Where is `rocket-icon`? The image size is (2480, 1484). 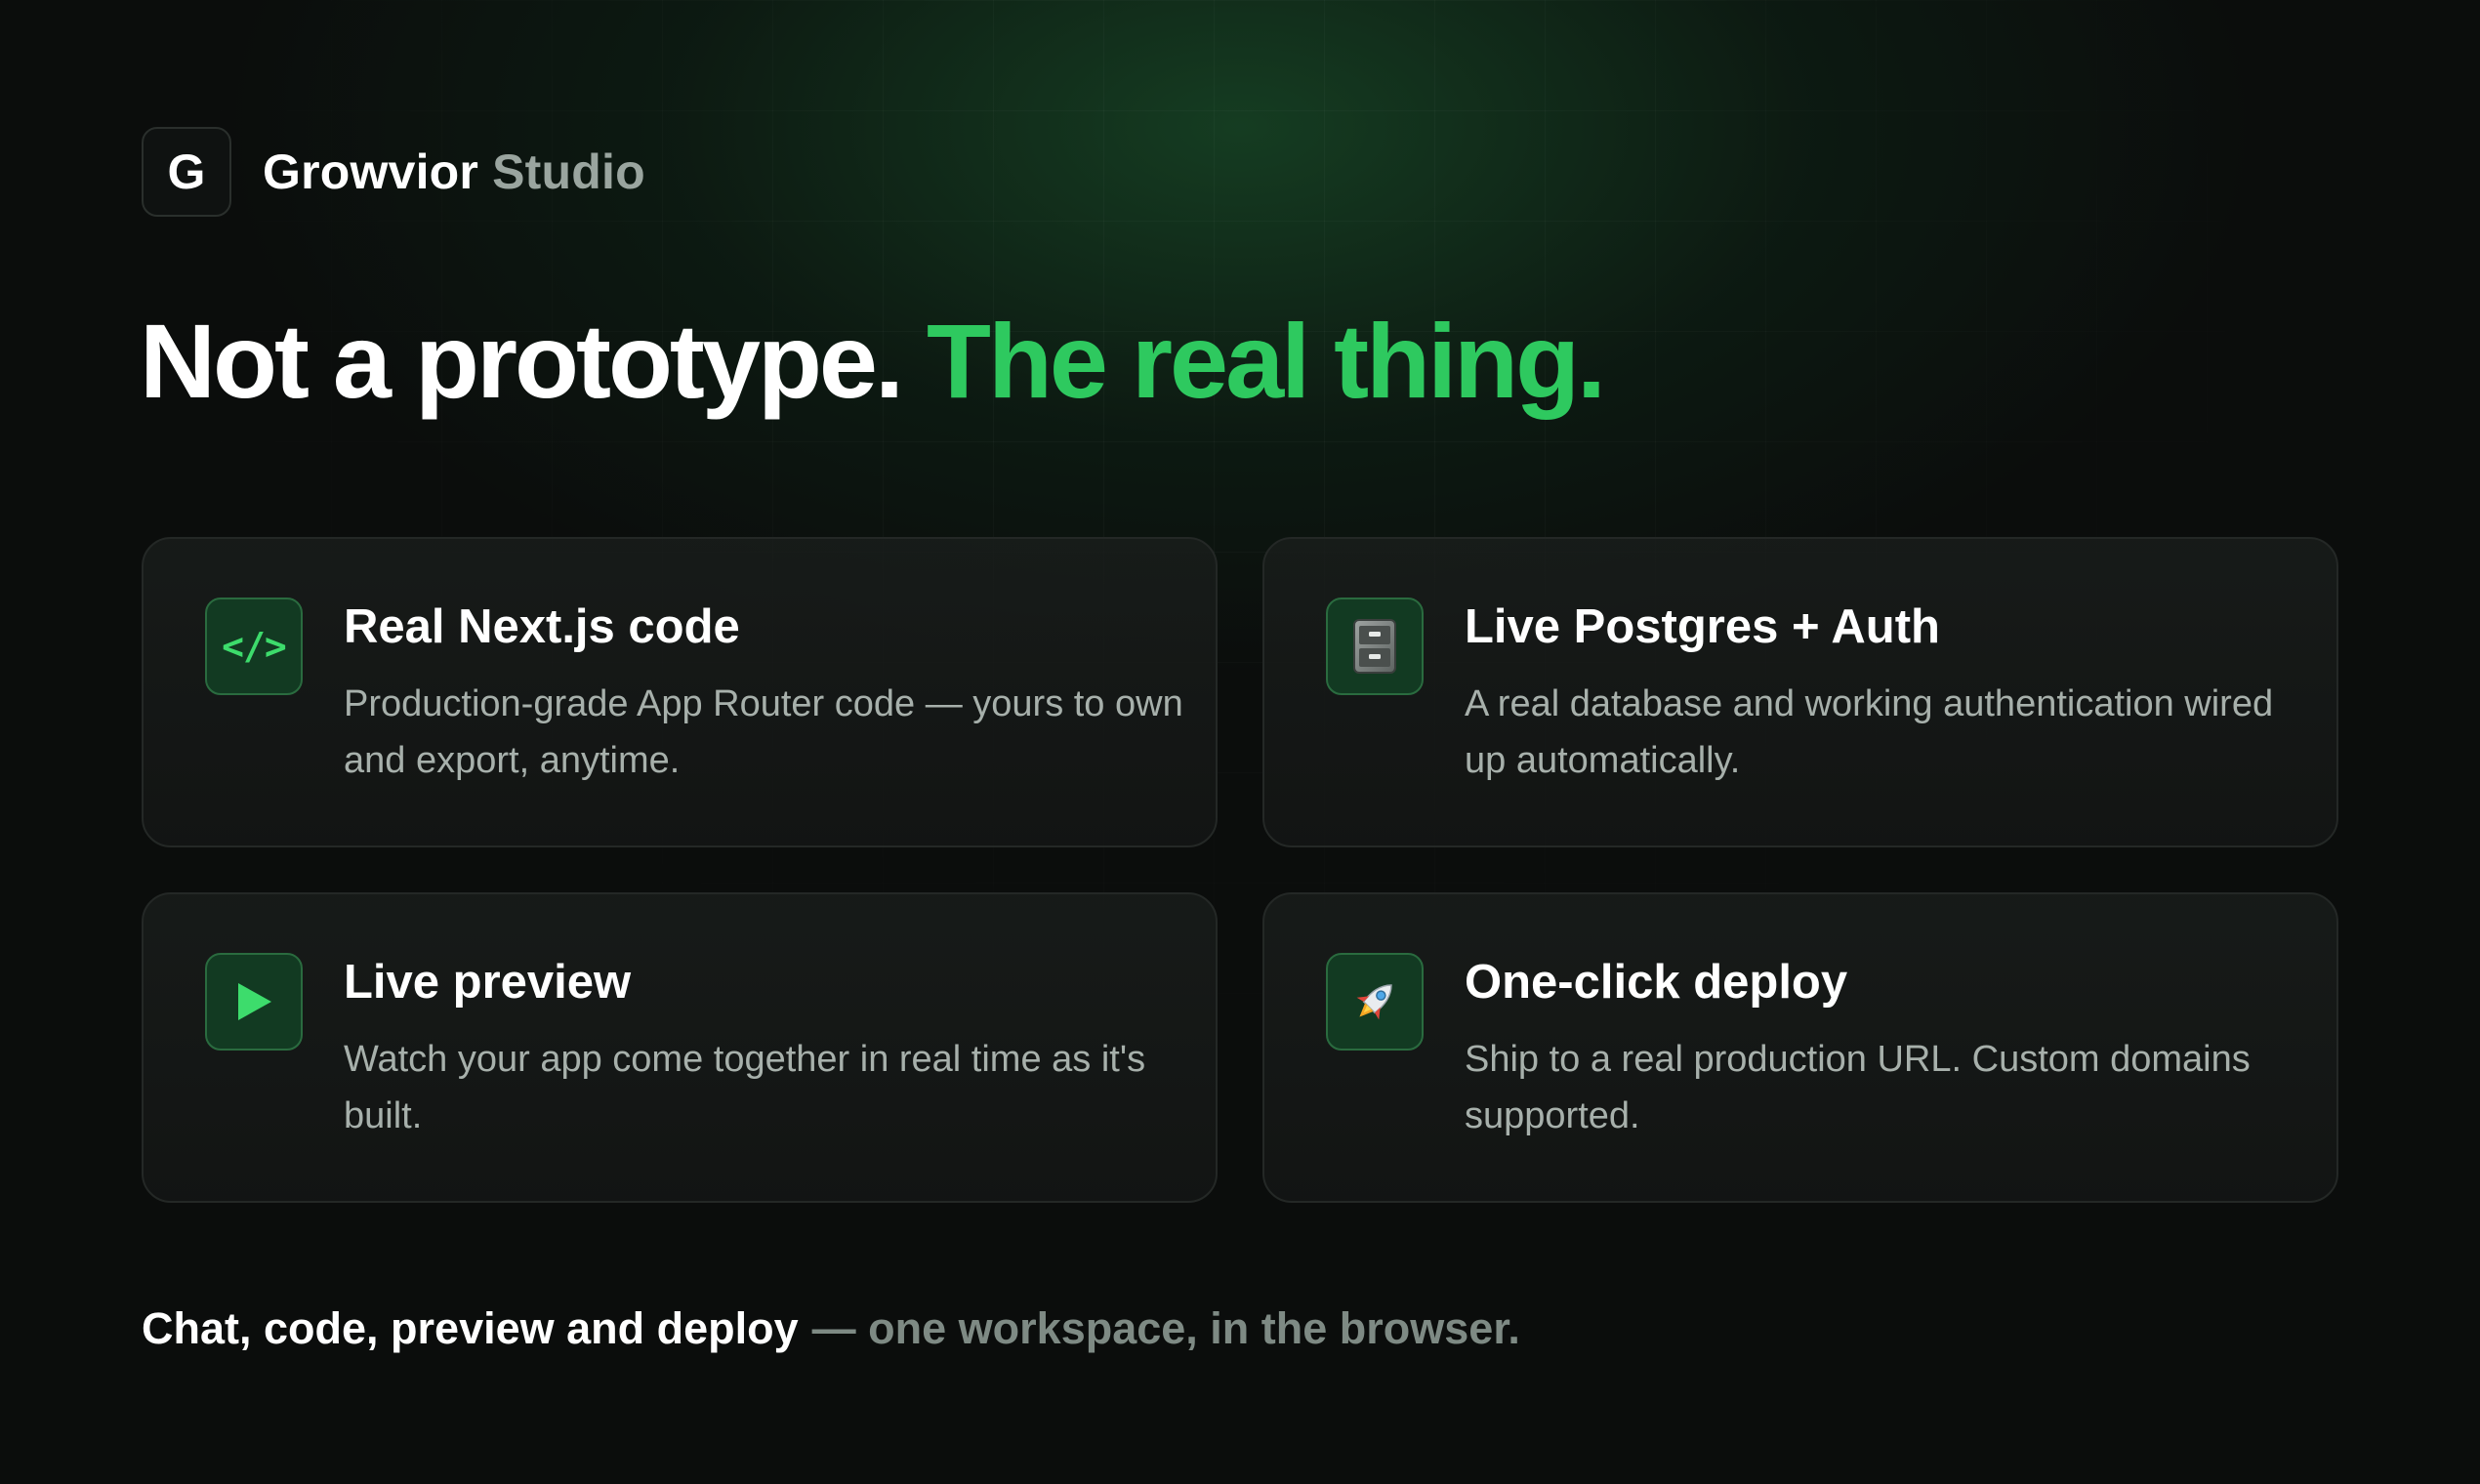
rocket-icon is located at coordinates (1375, 1002).